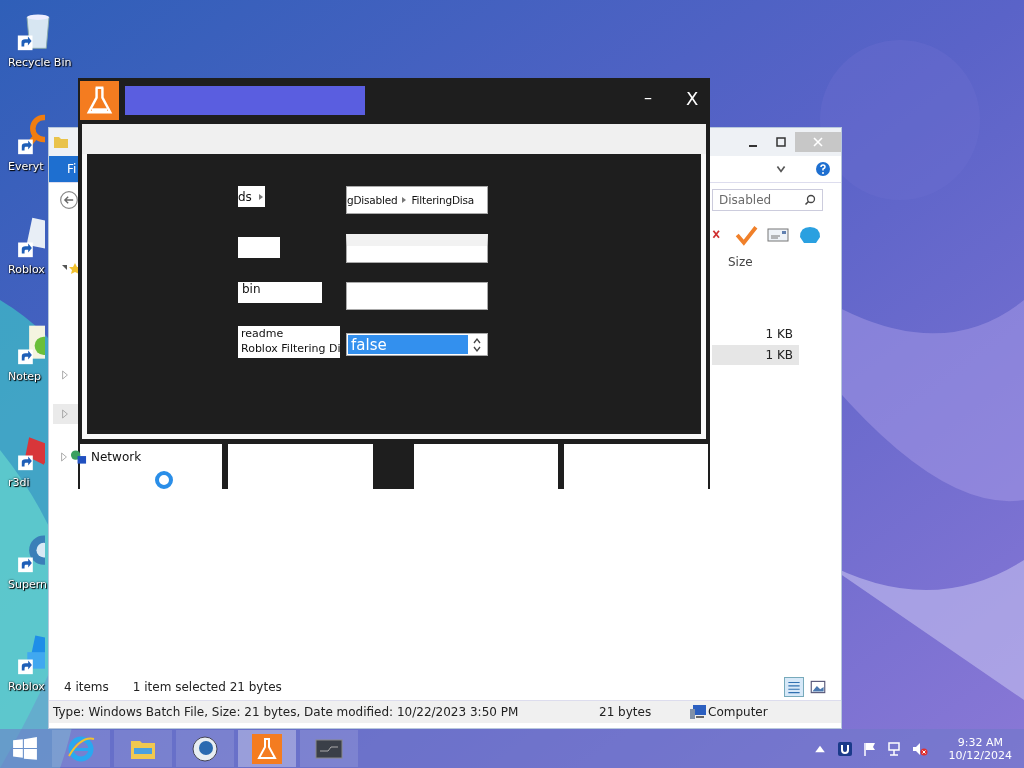  Describe the element at coordinates (417, 200) in the screenshot. I see `breadcrumb-field: gDisabled FilteringDisa` at that location.